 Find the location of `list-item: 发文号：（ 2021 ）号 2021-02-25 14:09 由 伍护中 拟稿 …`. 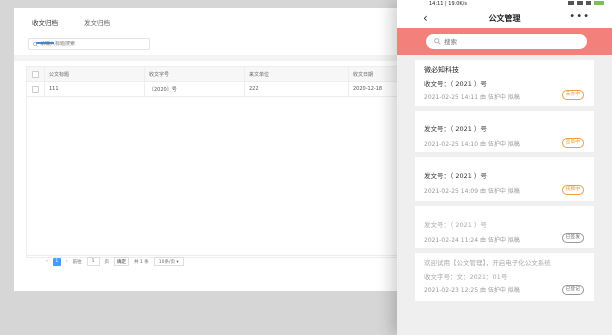

list-item: 发文号：（ 2021 ）号 2021-02-25 14:09 由 伍护中 拟稿 … is located at coordinates (504, 179).